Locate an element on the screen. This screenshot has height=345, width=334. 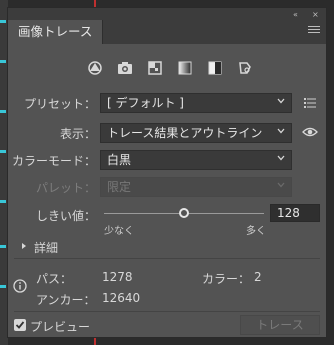
color-mode-label: カラーモード： is located at coordinates (53, 161).